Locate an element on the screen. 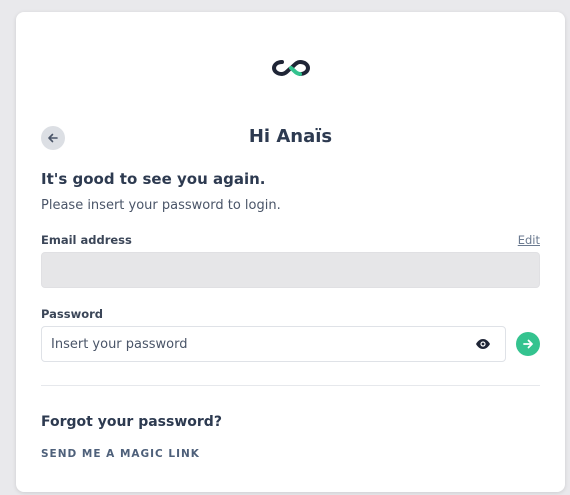 This screenshot has width=570, height=495. password-input is located at coordinates (252, 344).